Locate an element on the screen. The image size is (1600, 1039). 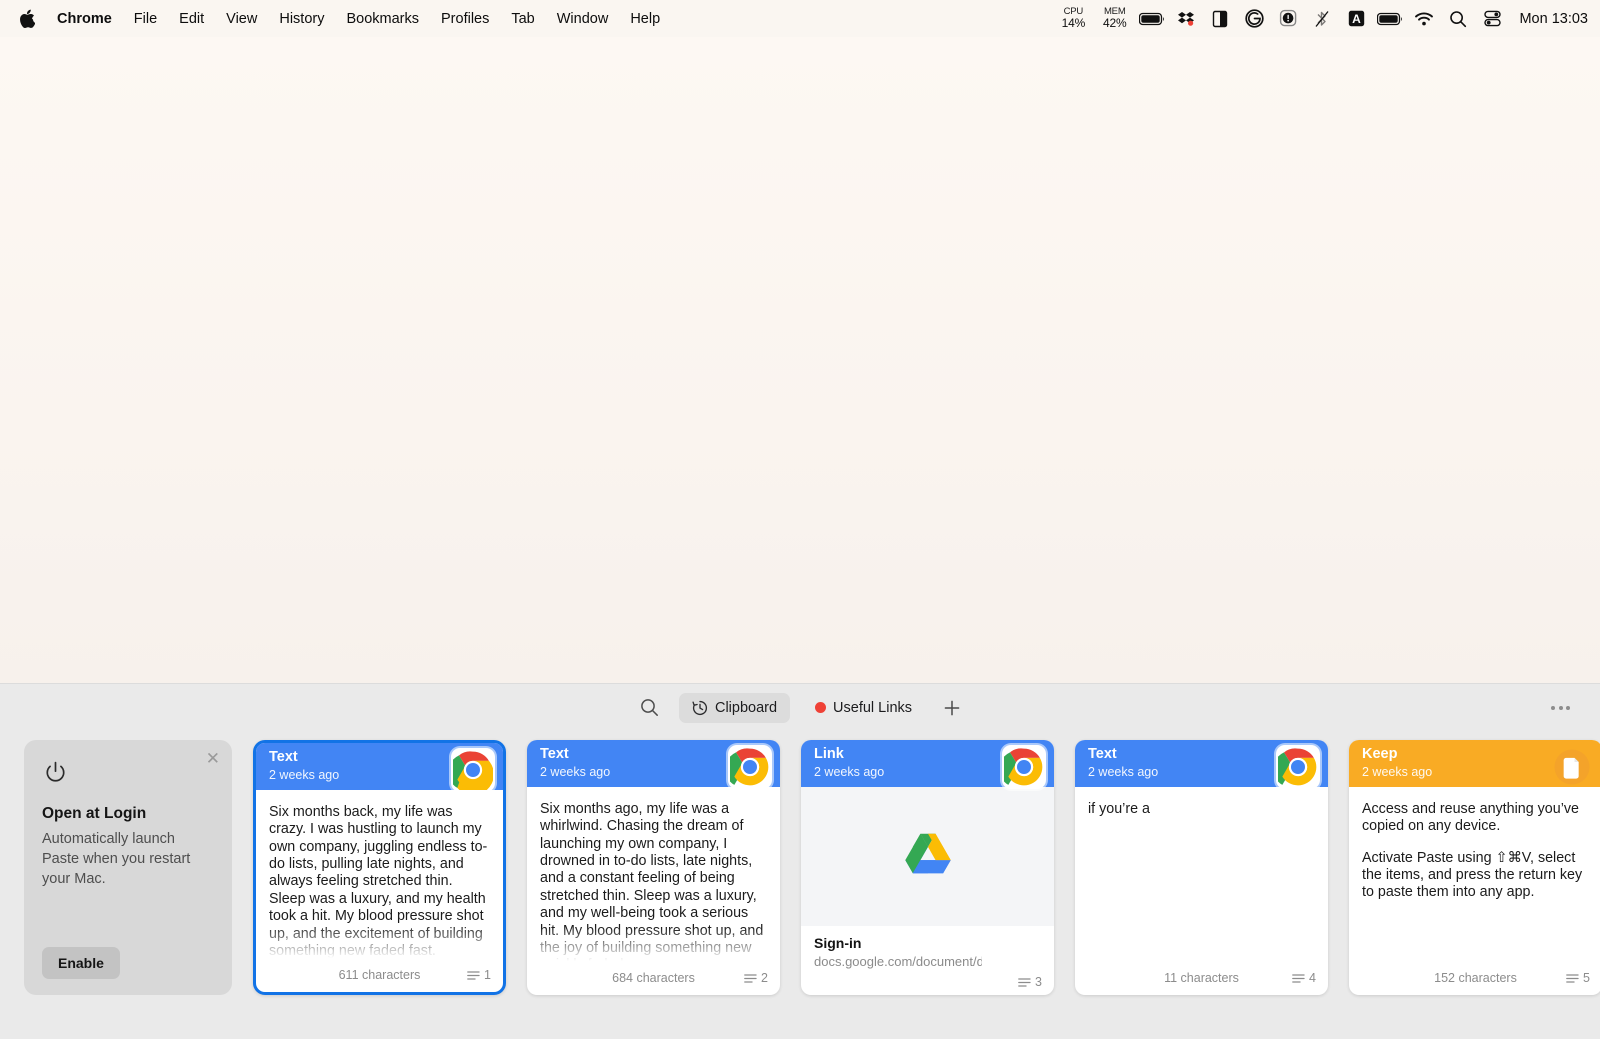
card-index: 5 is located at coordinates (1578, 978).